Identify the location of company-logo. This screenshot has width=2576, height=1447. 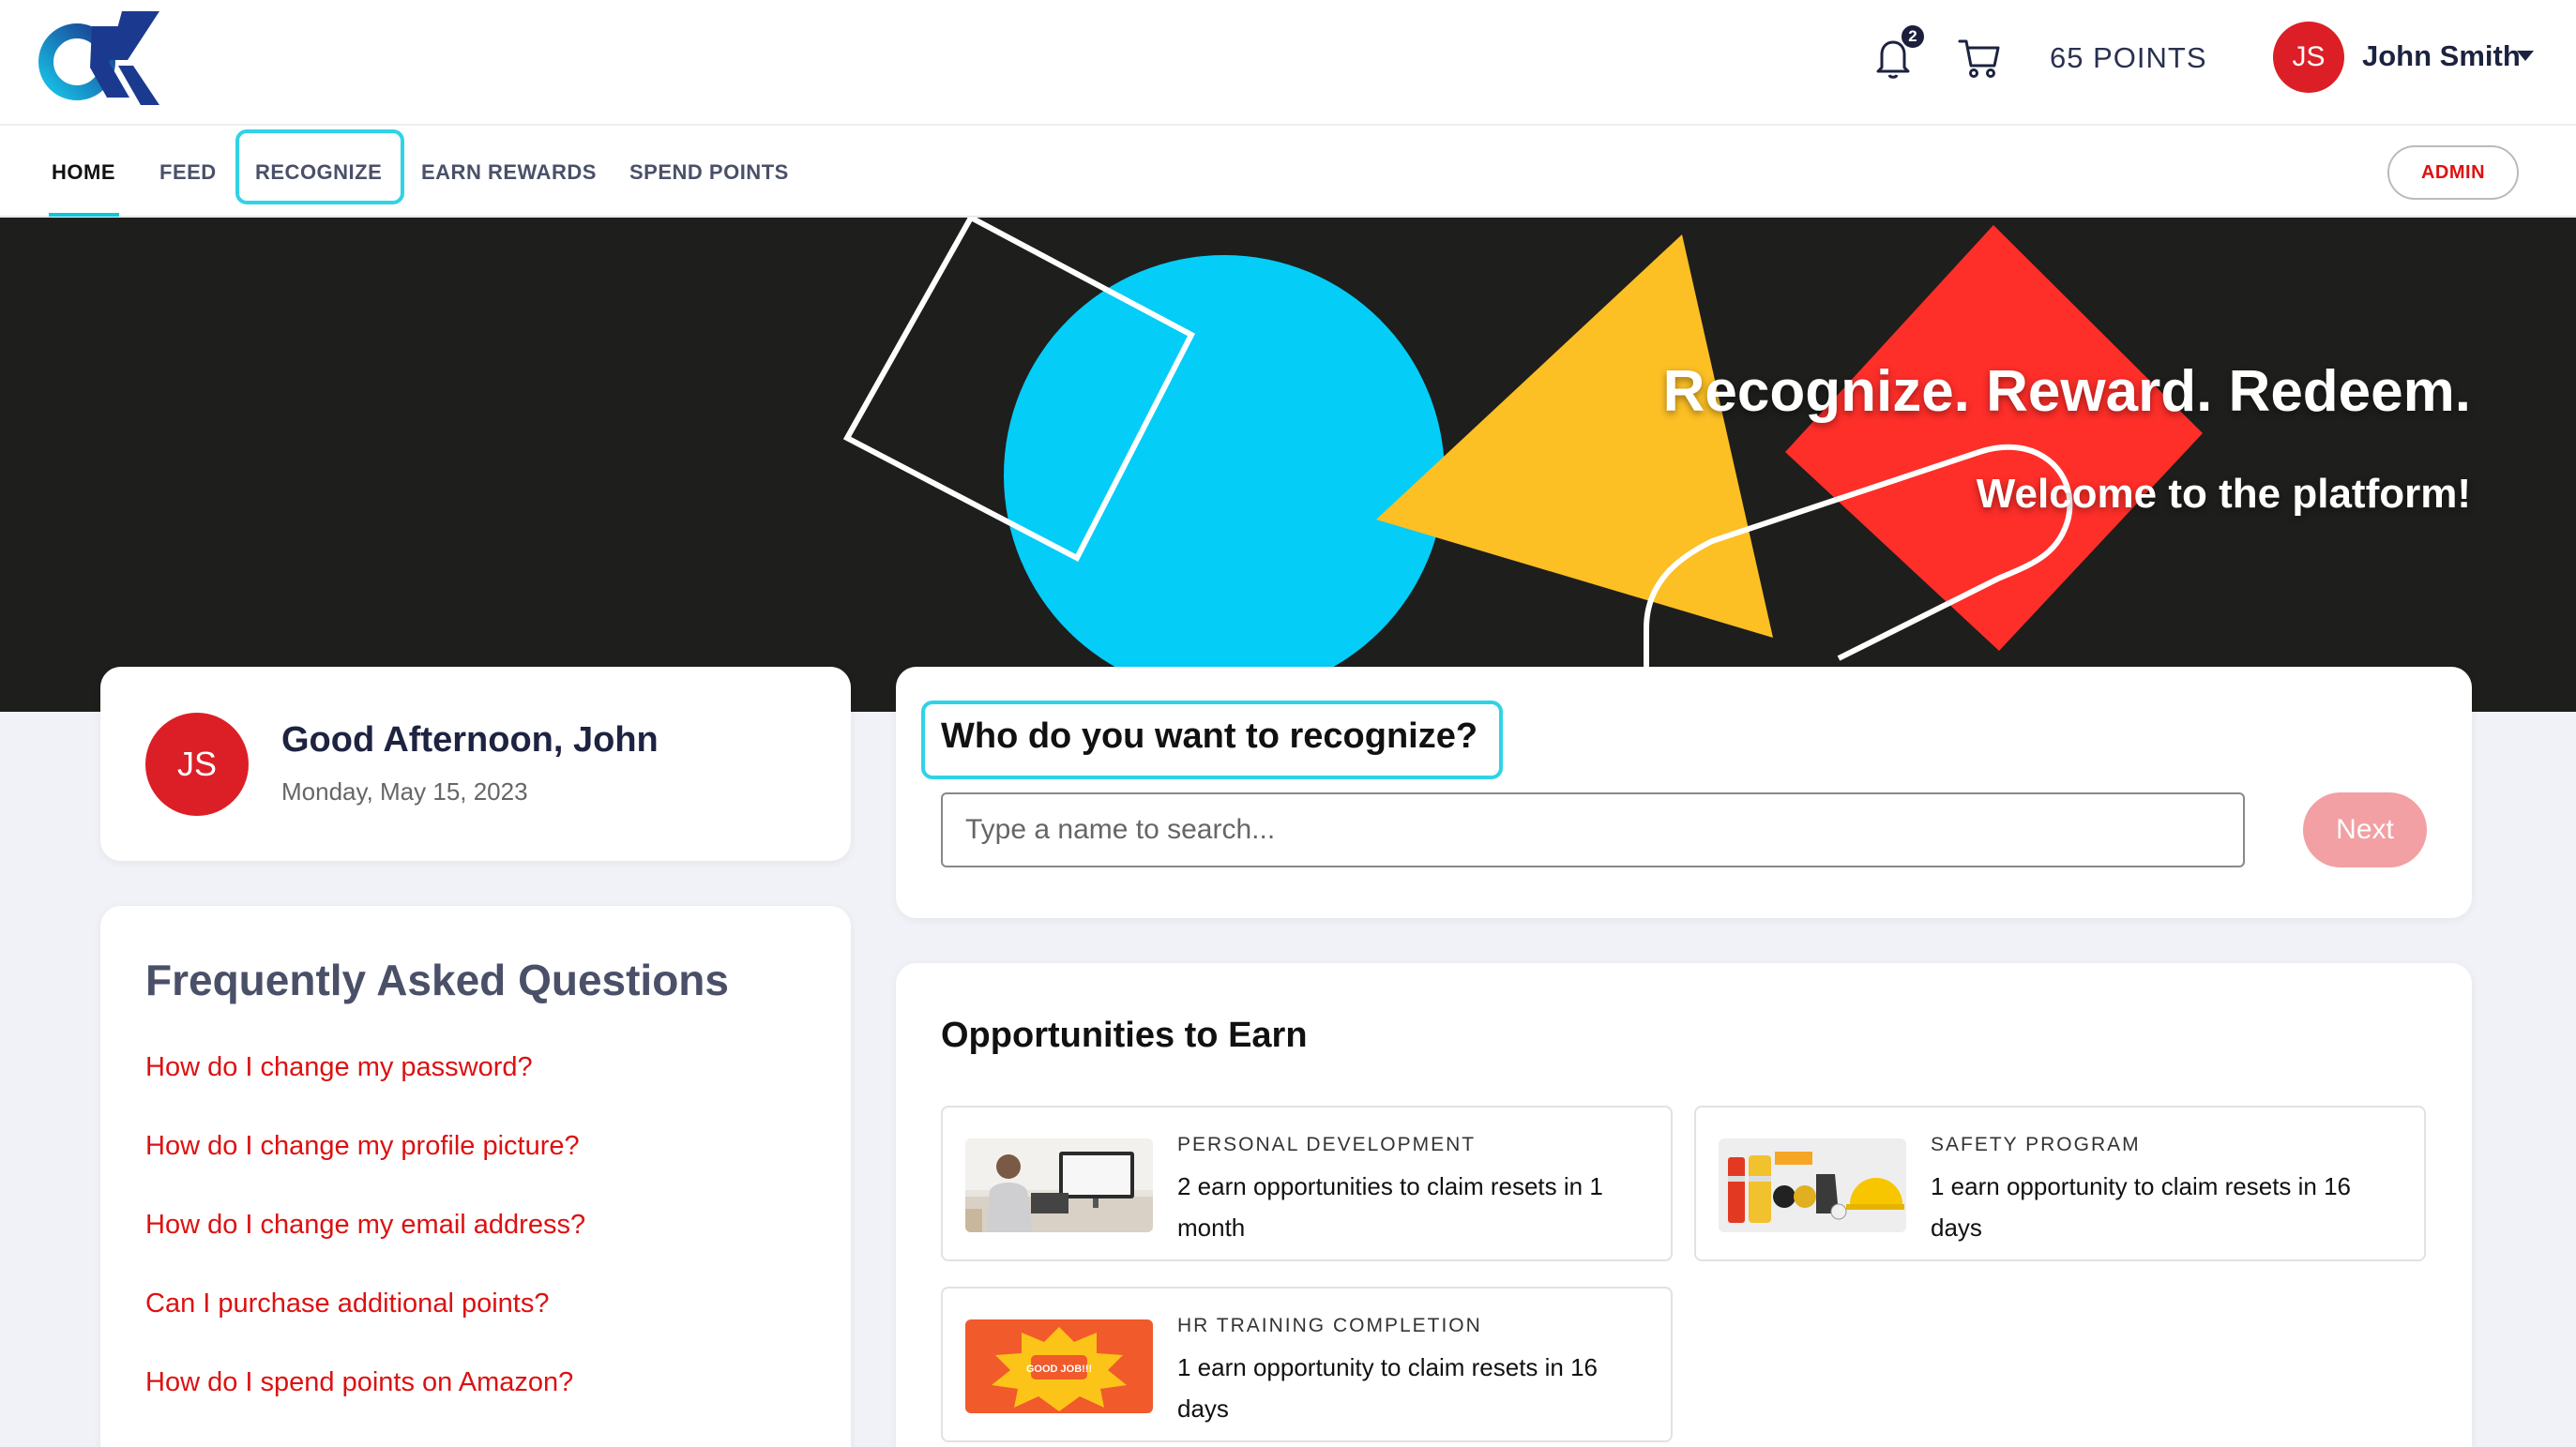
(101, 57).